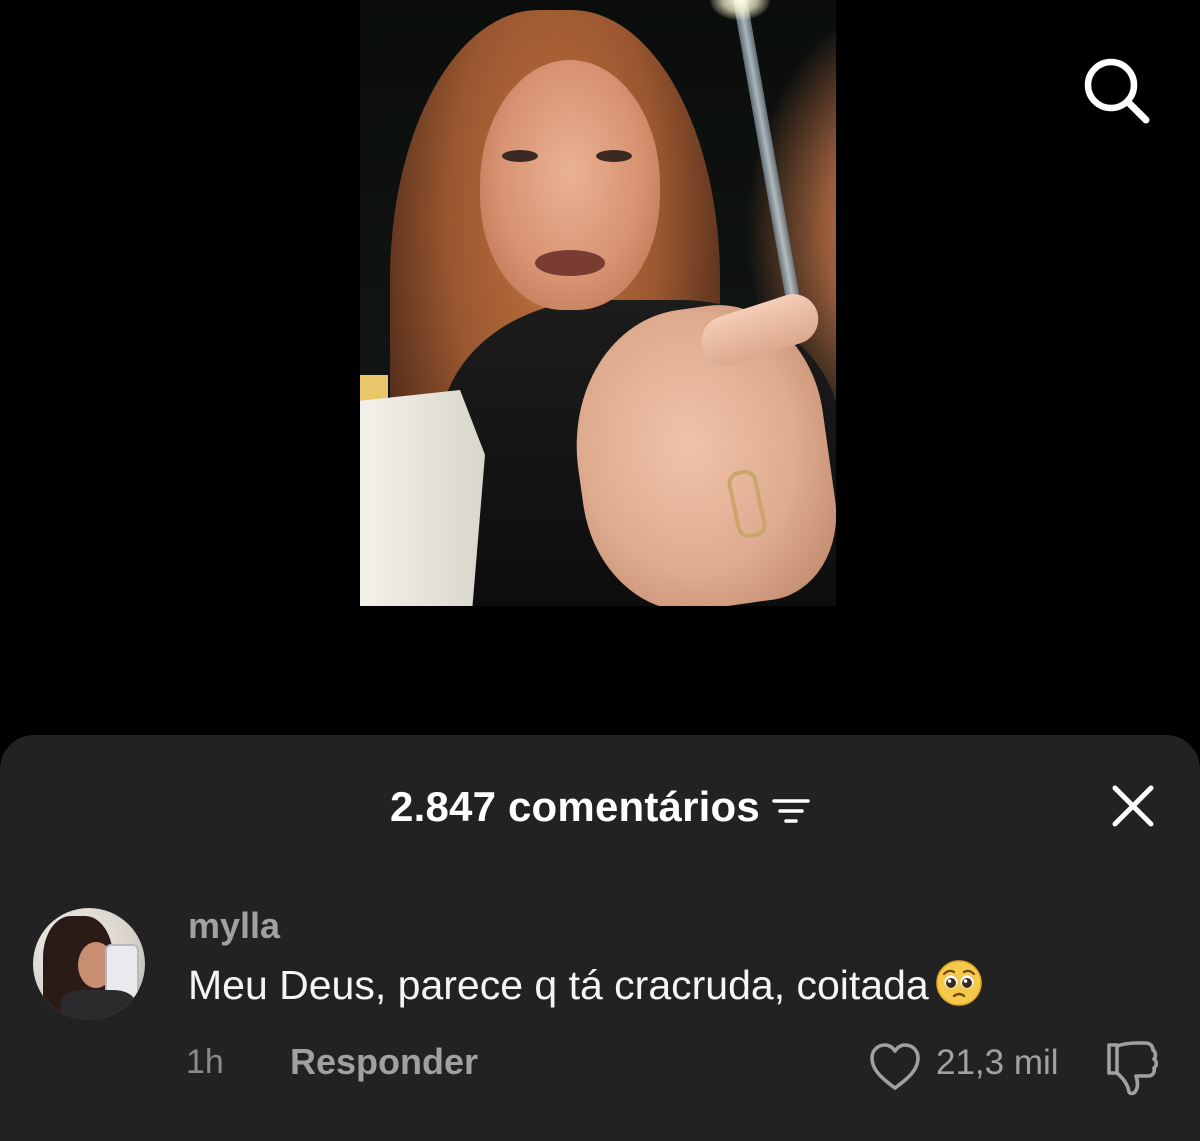  What do you see at coordinates (791, 811) in the screenshot?
I see `filter-icon` at bounding box center [791, 811].